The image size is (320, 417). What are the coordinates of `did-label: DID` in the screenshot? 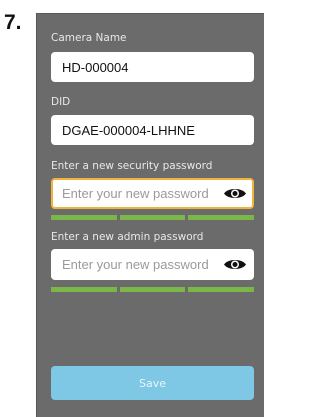 It's located at (61, 102).